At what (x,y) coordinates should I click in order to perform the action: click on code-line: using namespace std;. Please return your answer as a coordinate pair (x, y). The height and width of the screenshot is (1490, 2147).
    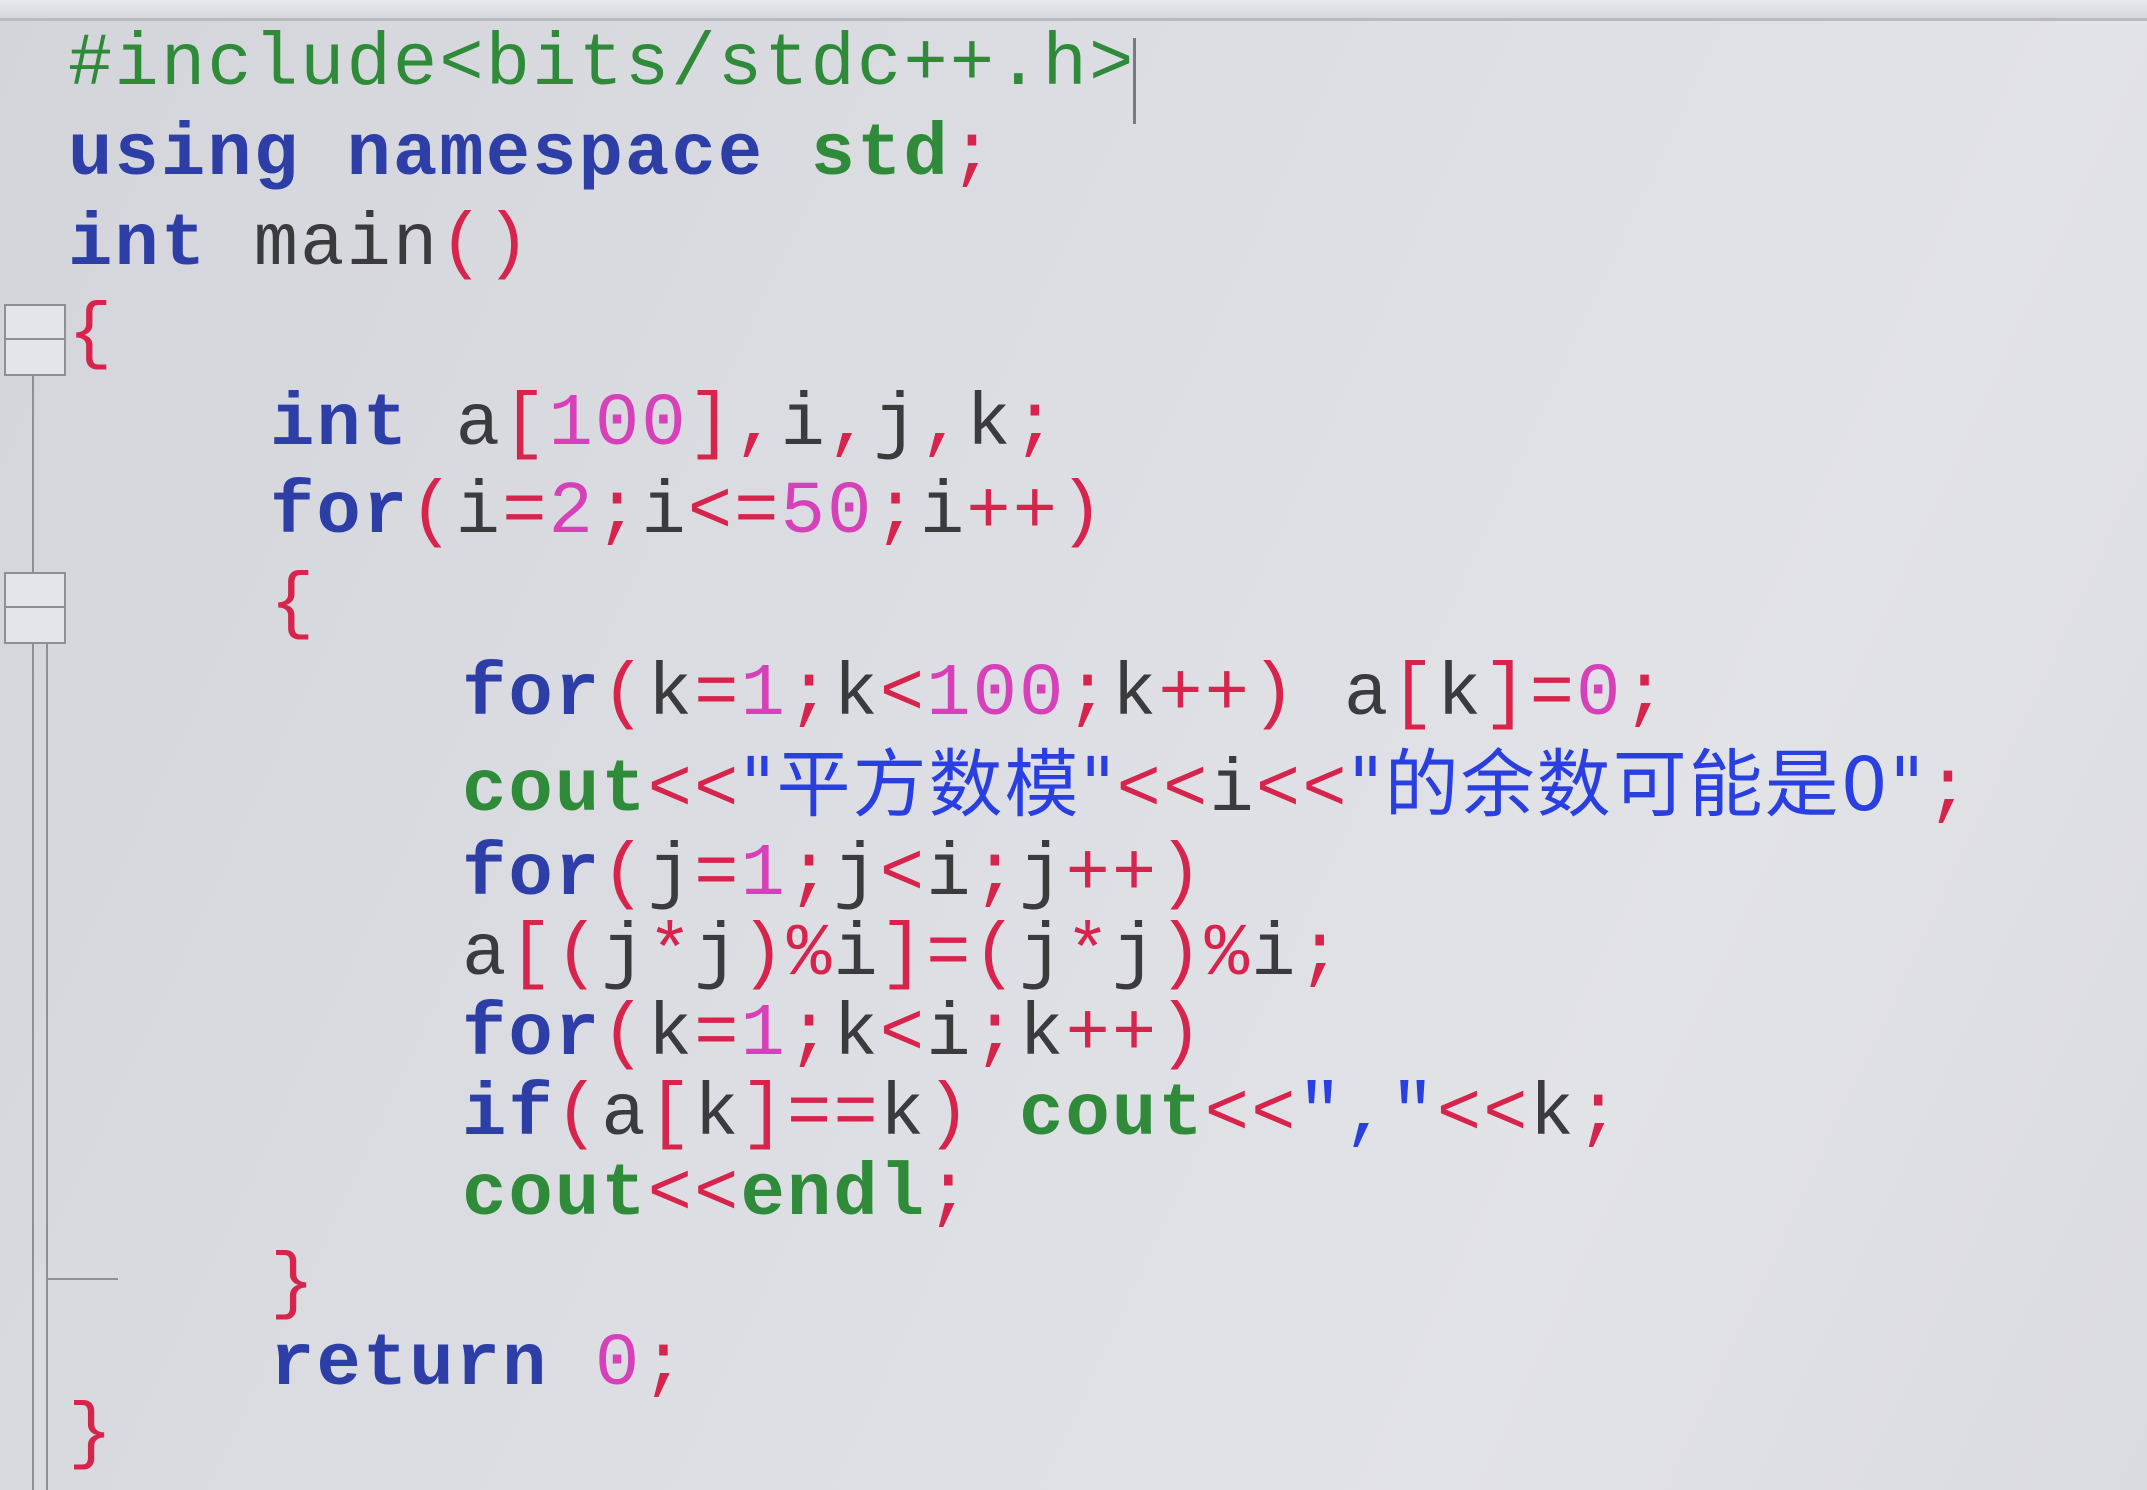
    Looking at the image, I should click on (532, 155).